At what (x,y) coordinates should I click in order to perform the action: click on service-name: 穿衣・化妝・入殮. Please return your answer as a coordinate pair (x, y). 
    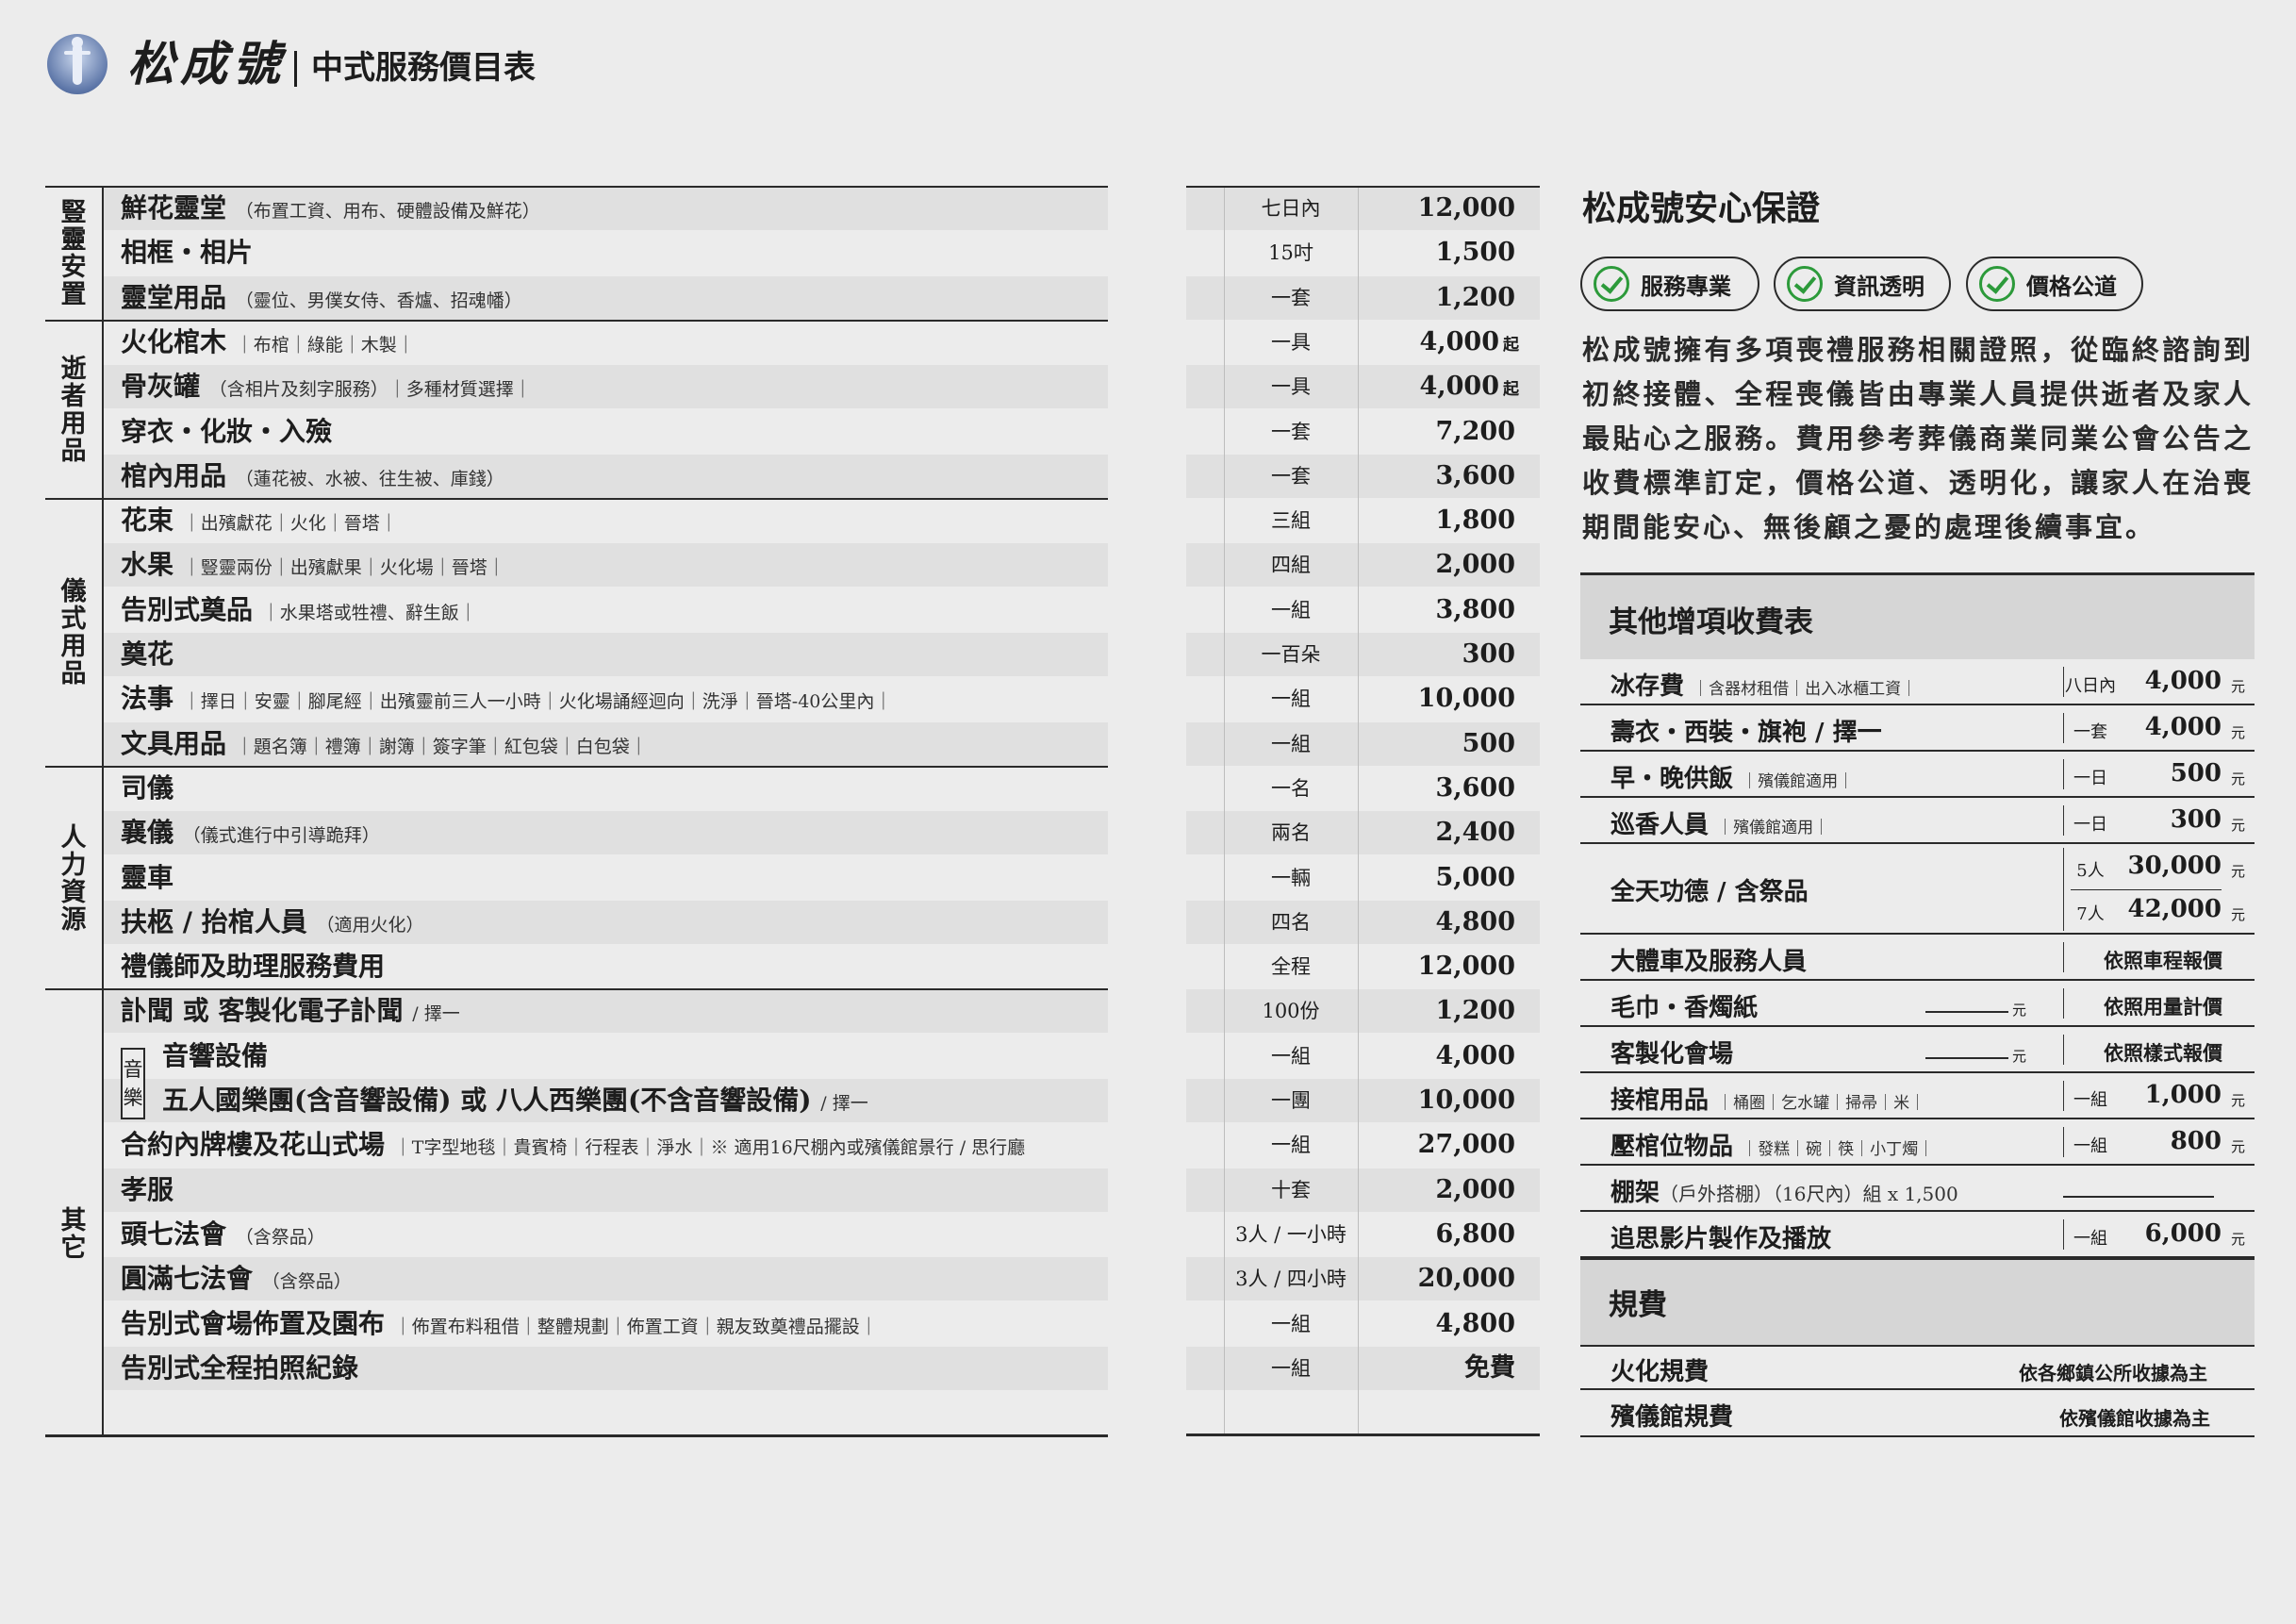
    Looking at the image, I should click on (227, 431).